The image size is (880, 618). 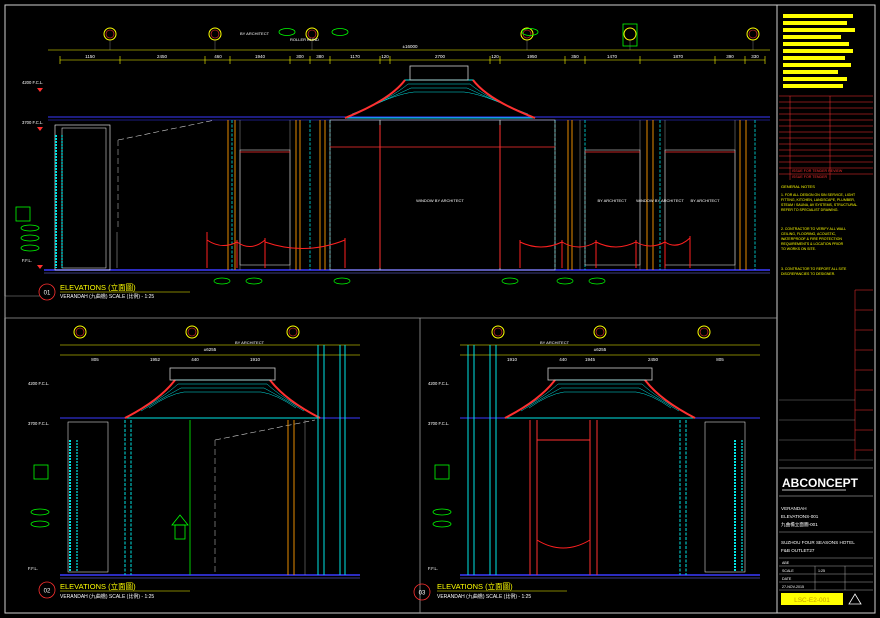 I want to click on svg-text:2. CONTRACTOR TO VERIFY ALL WA: 2. CONTRACTOR TO VERIFY ALL WALL, so click(x=813, y=229).